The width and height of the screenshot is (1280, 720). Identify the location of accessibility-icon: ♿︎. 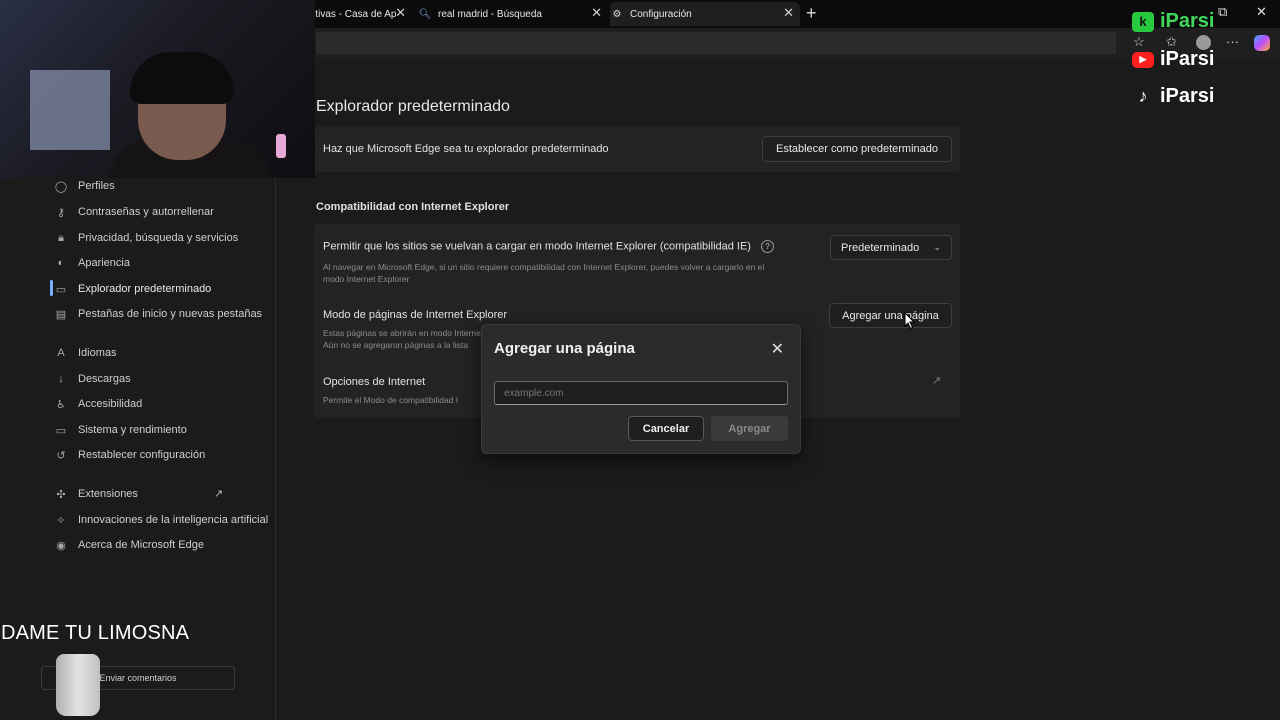
(61, 404).